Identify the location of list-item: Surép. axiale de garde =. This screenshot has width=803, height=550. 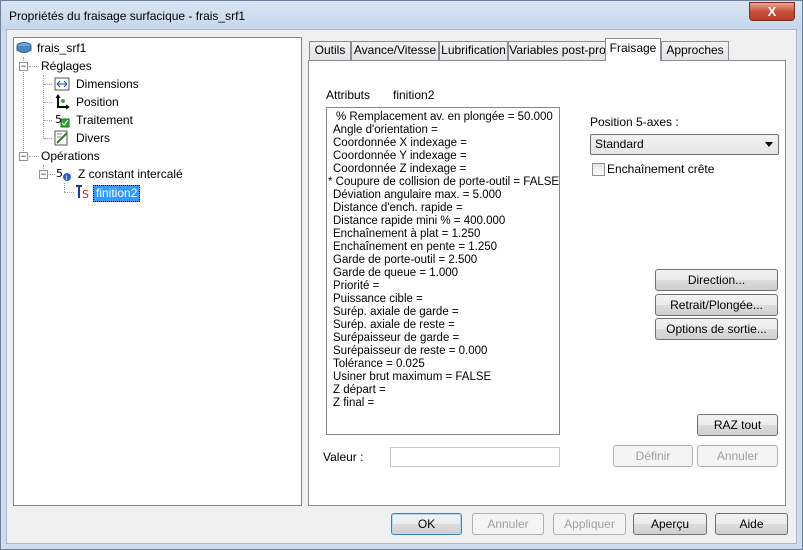
(396, 312).